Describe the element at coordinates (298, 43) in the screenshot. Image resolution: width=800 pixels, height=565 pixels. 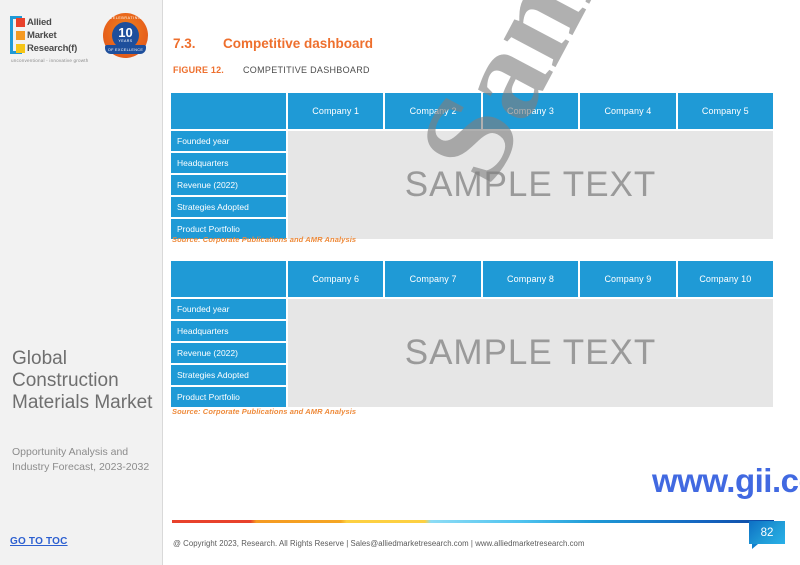
I see `section-title: Competitive dashboard` at that location.